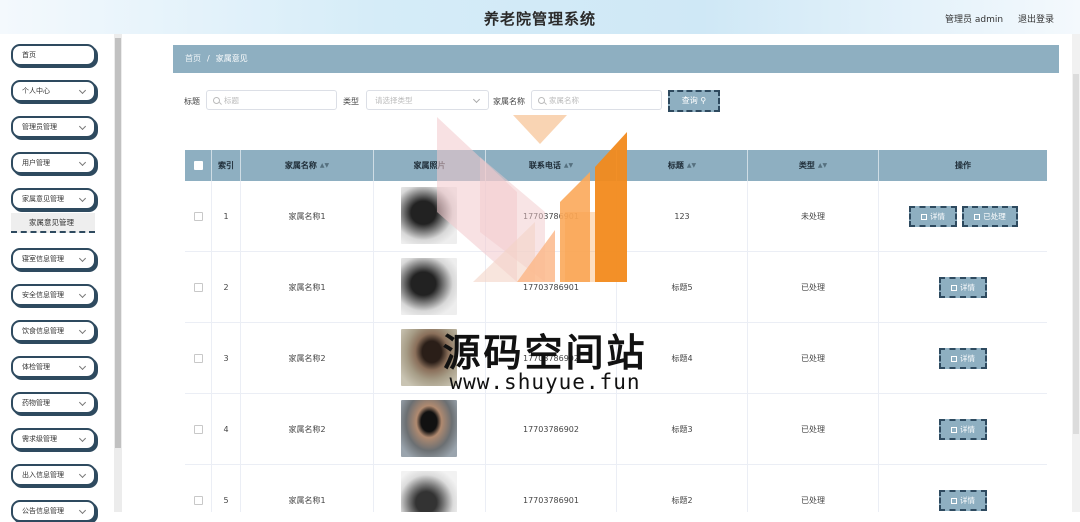 The width and height of the screenshot is (1080, 522). I want to click on app-title: 养老院管理系统, so click(539, 19).